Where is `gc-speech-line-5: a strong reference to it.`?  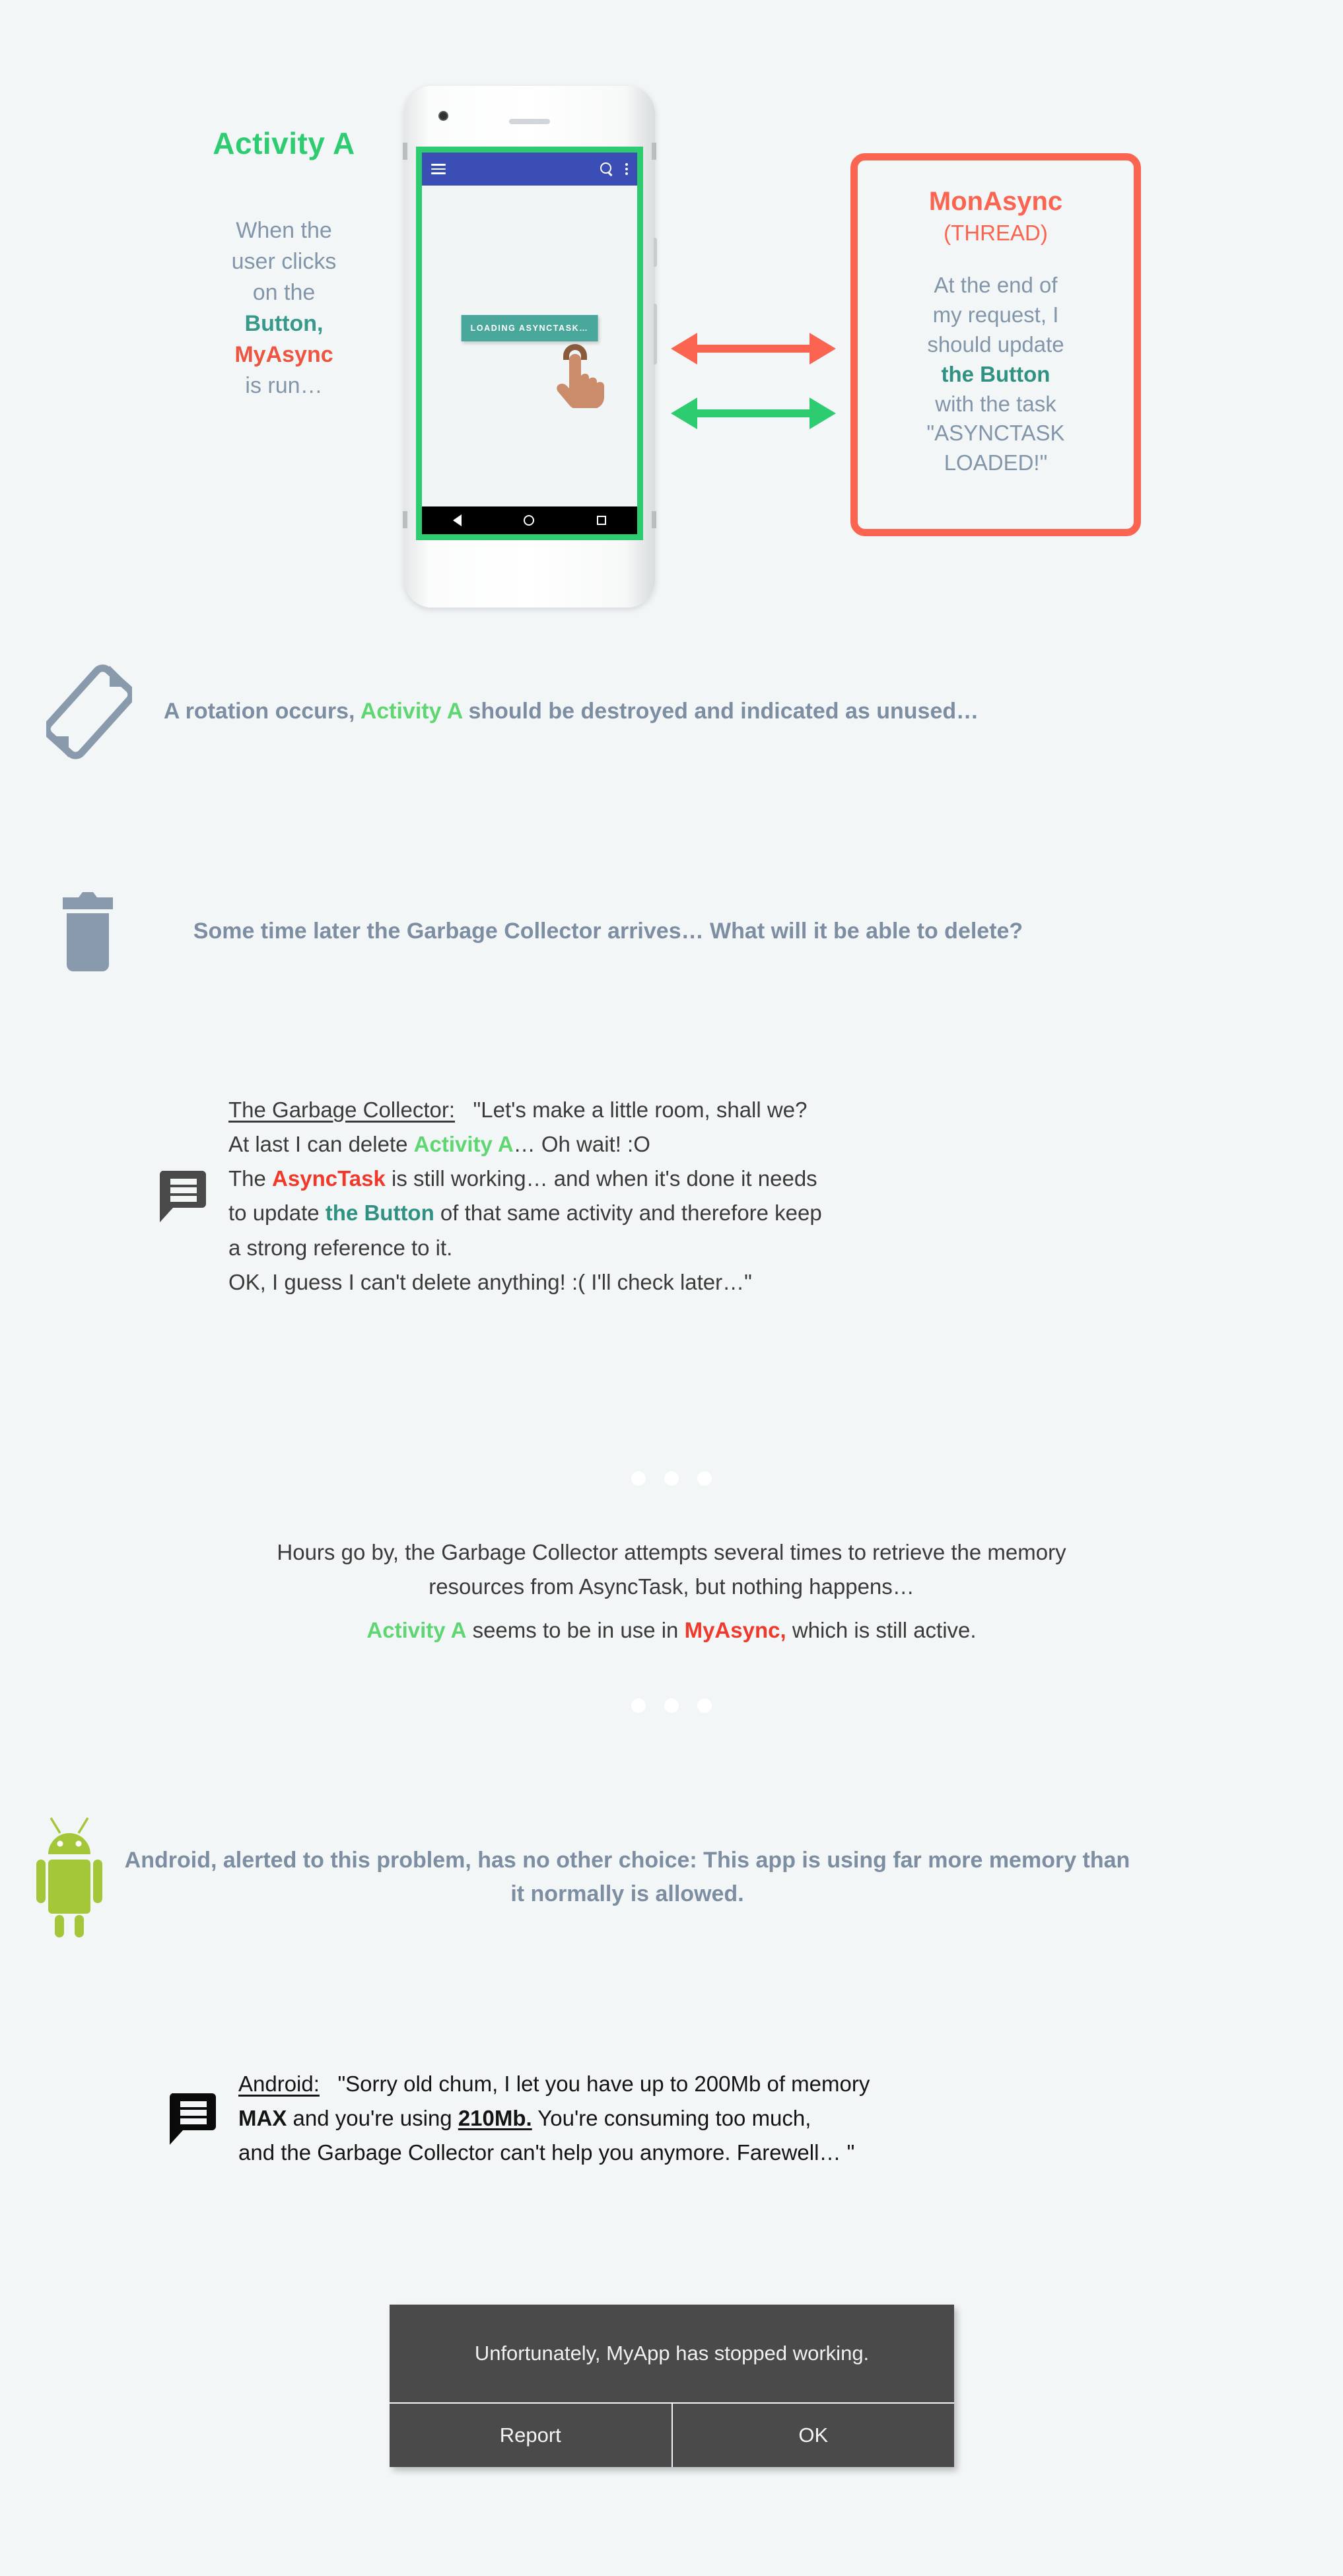
gc-speech-line-5: a strong reference to it. is located at coordinates (340, 1248).